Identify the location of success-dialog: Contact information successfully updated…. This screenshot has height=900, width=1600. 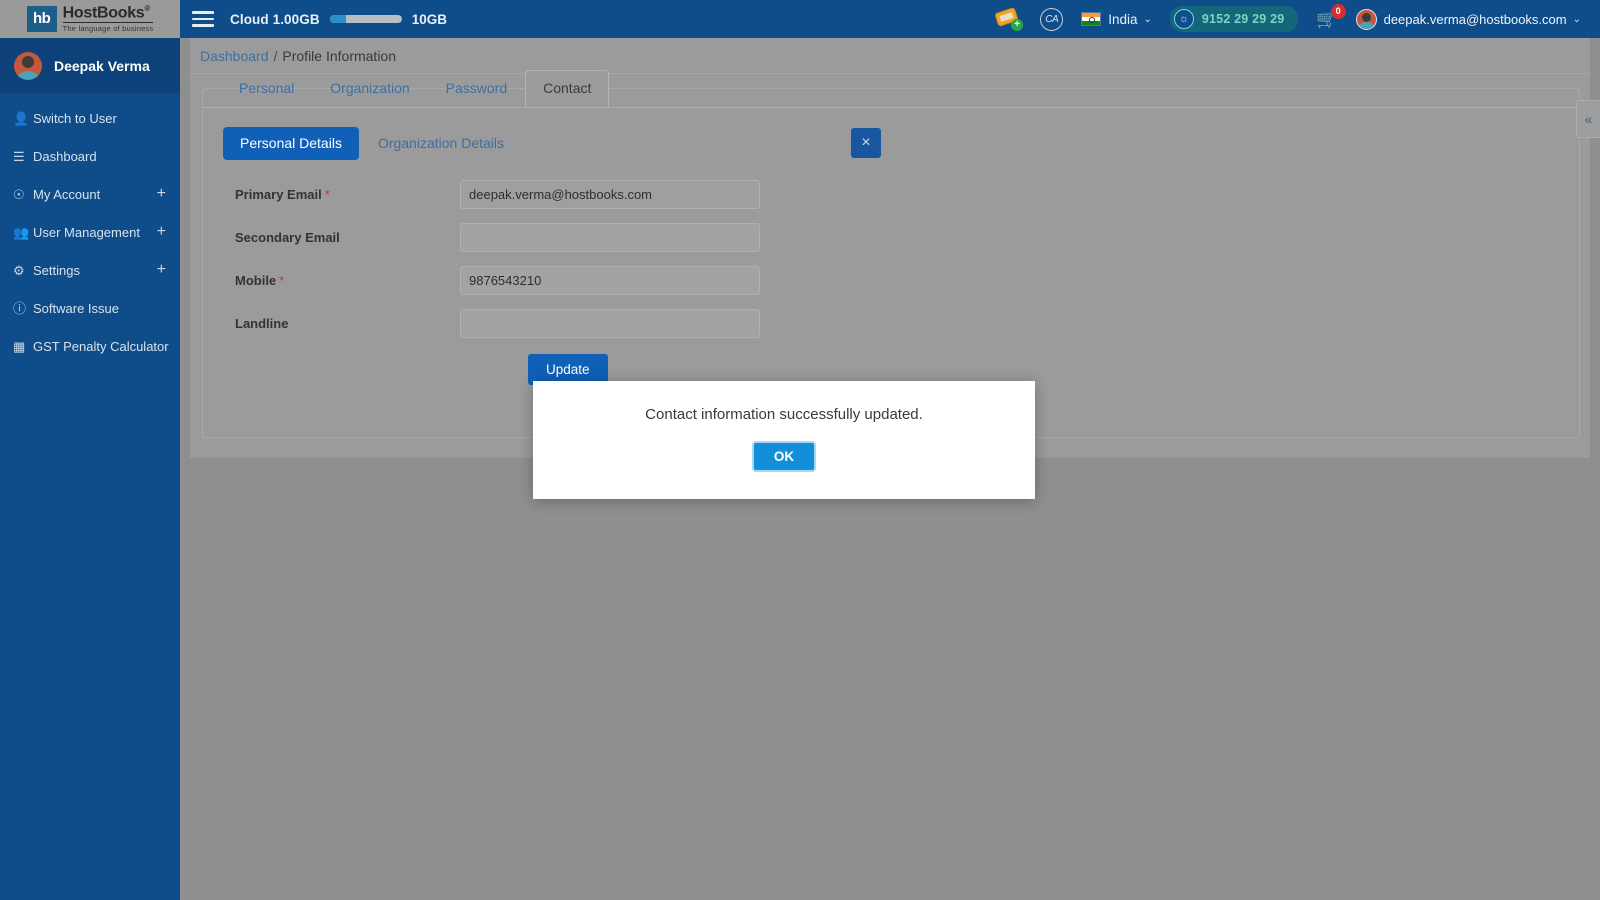
(784, 440).